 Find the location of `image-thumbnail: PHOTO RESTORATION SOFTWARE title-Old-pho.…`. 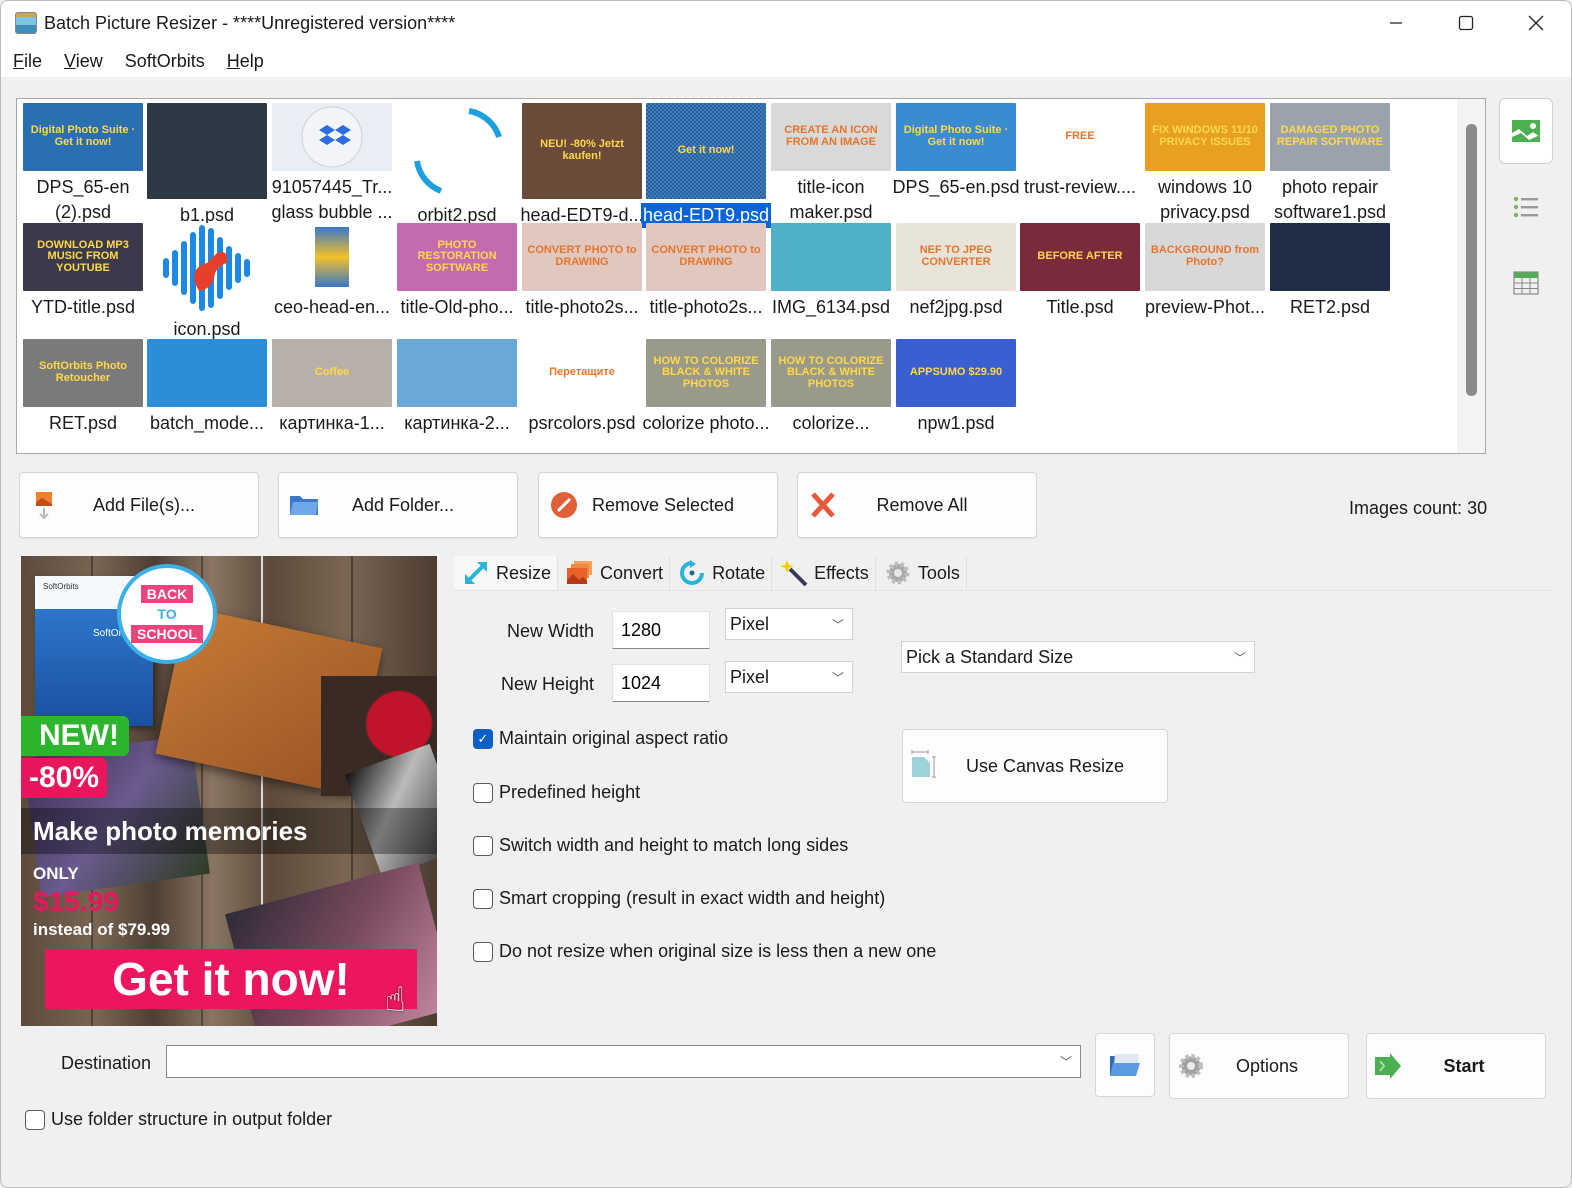

image-thumbnail: PHOTO RESTORATION SOFTWARE title-Old-pho.… is located at coordinates (457, 271).